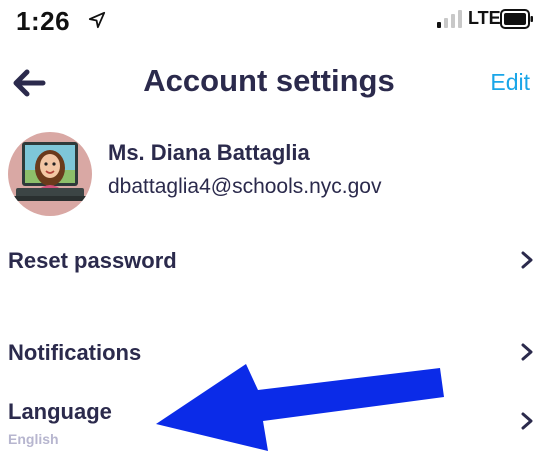 Image resolution: width=538 pixels, height=459 pixels. I want to click on nav-header: Account settings Edit, so click(269, 85).